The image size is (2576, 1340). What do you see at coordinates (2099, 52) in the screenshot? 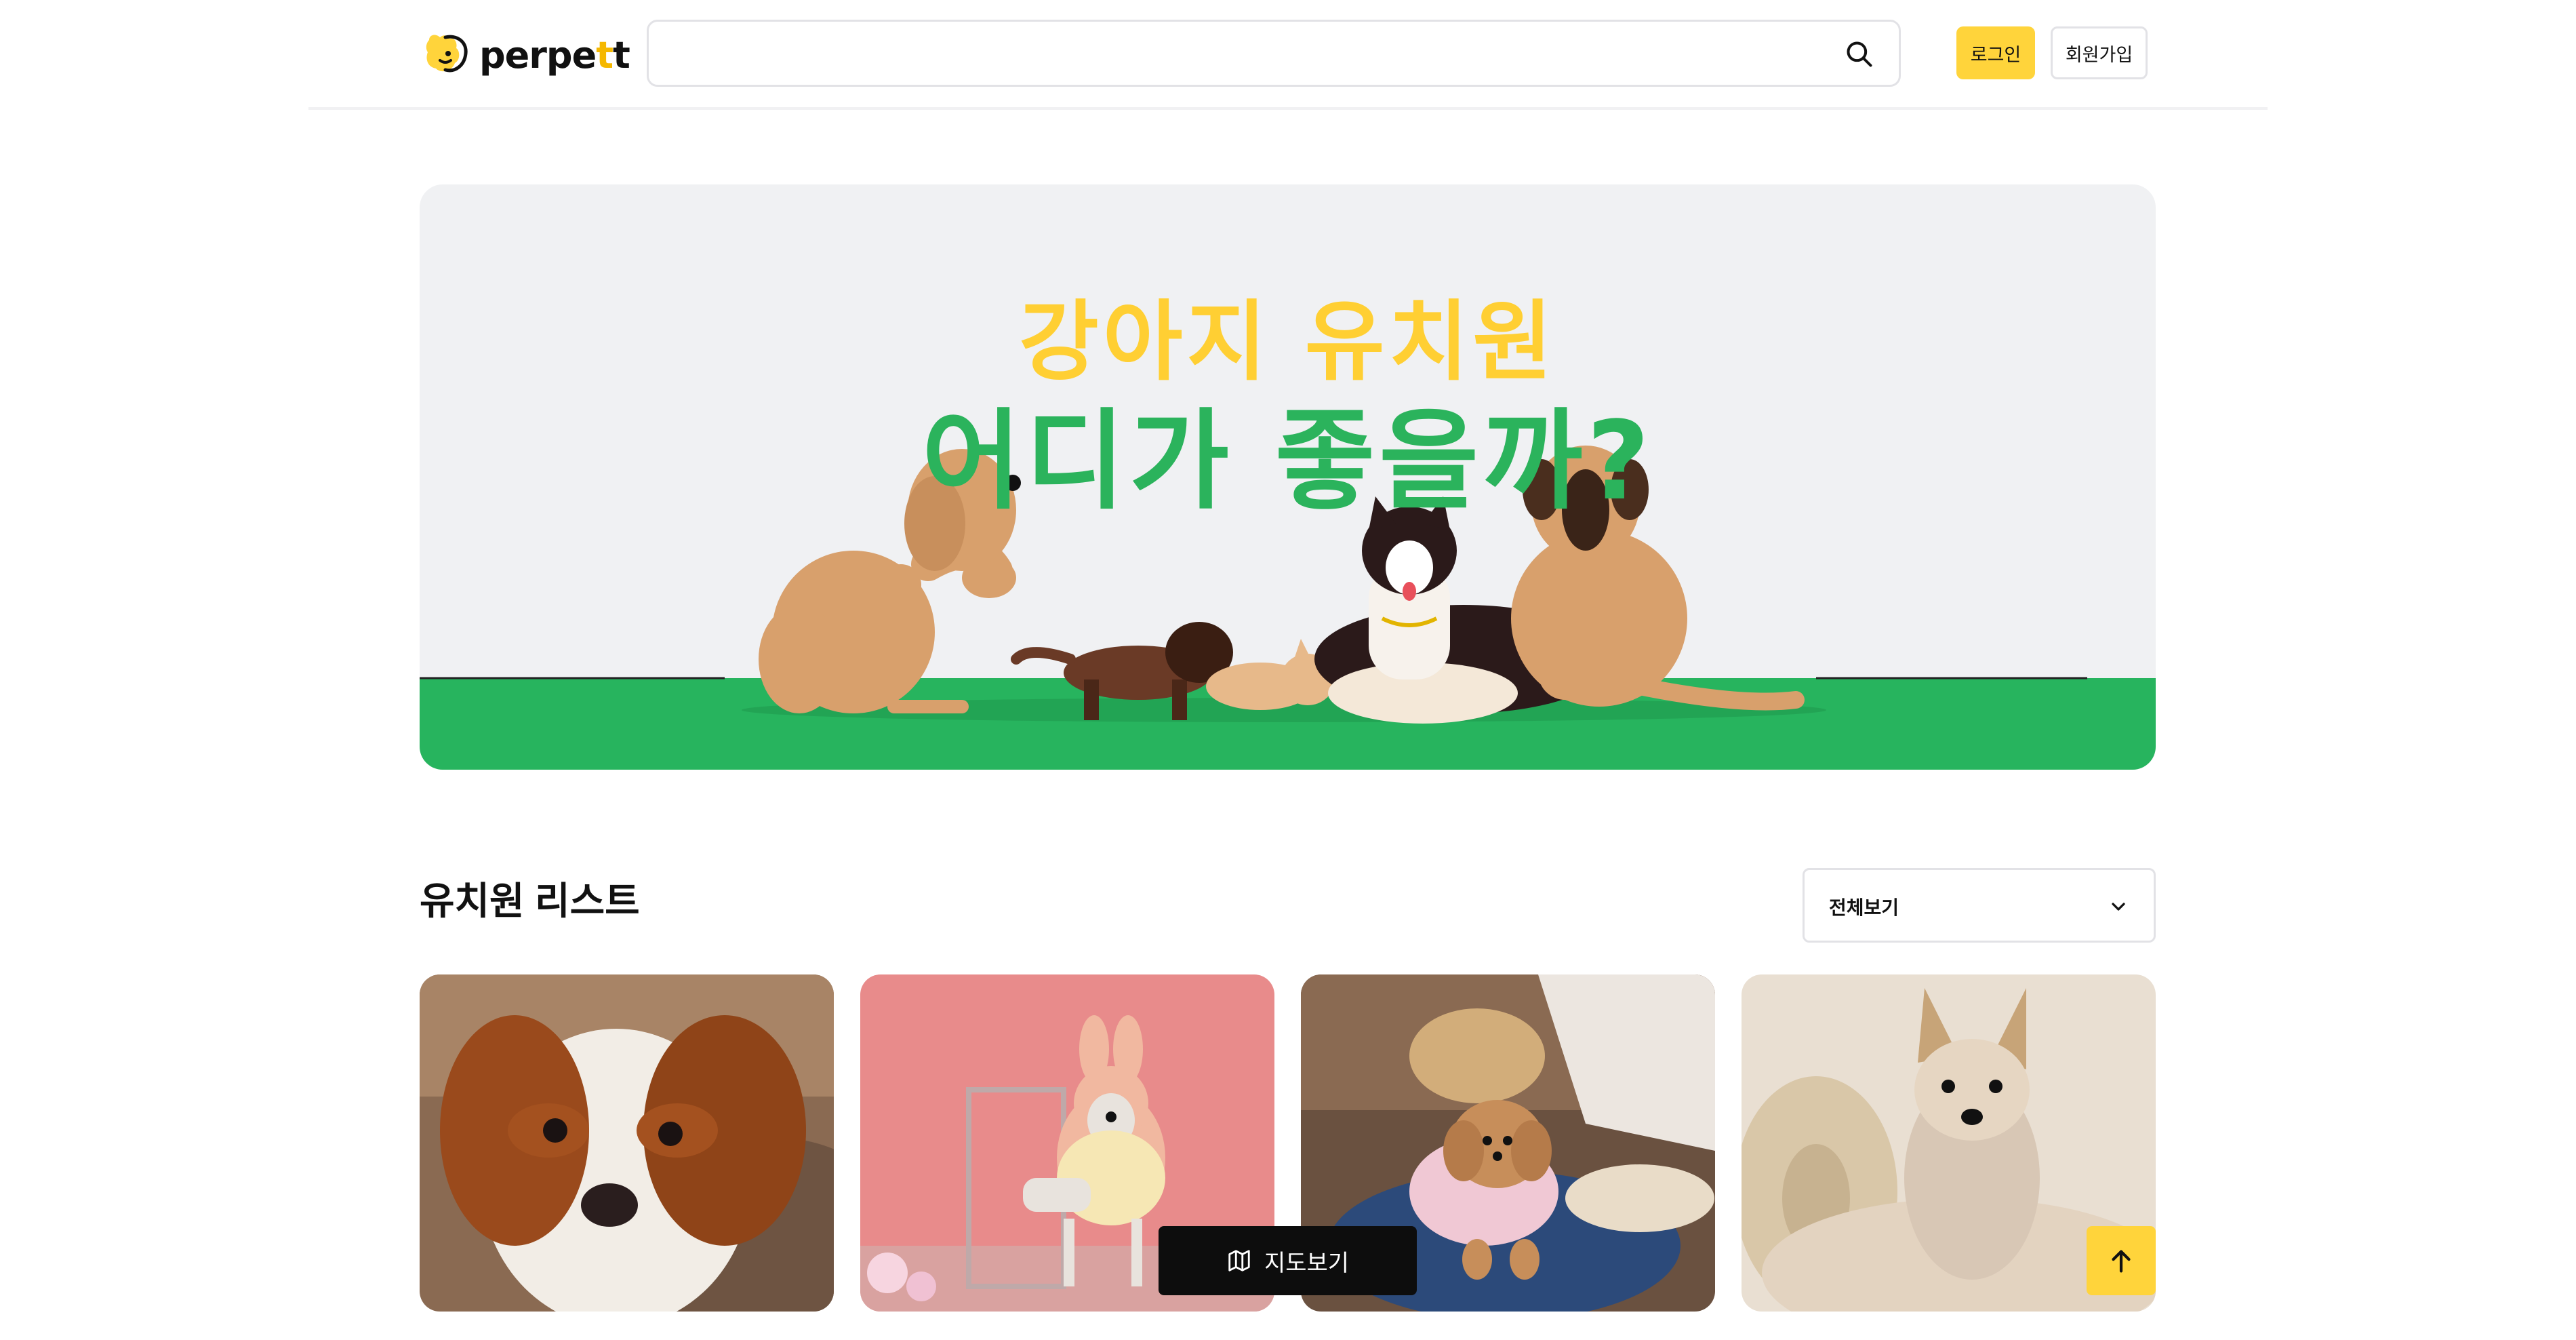
I see `signup-button: 회원가입` at bounding box center [2099, 52].